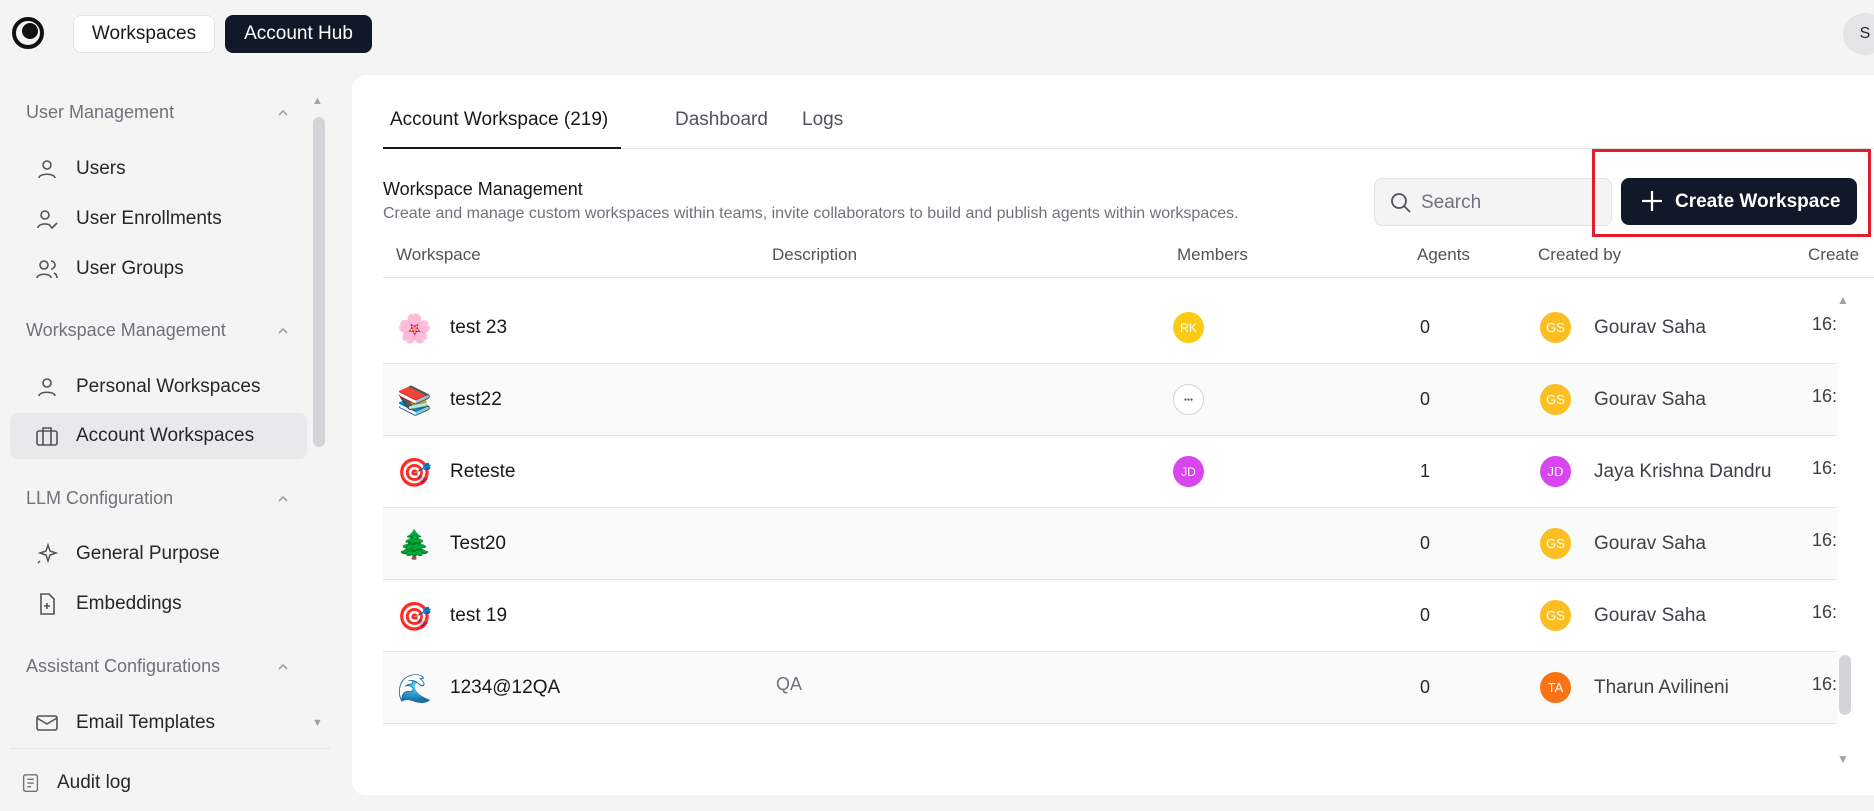 The image size is (1874, 811). Describe the element at coordinates (1650, 327) in the screenshot. I see `creator-name: Gourav Saha` at that location.